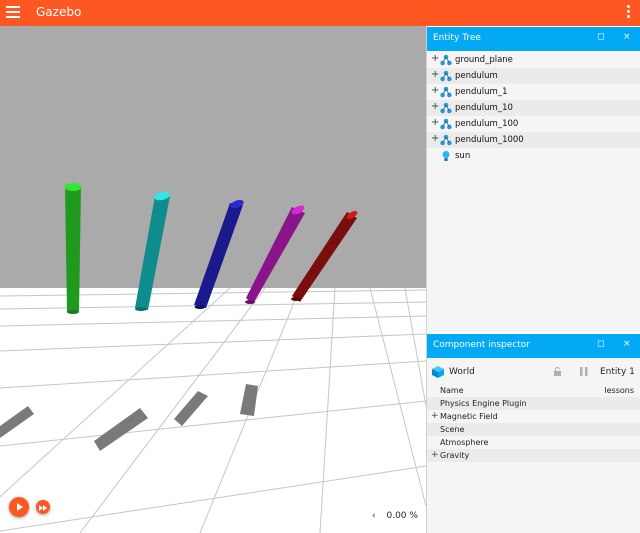 Image resolution: width=640 pixels, height=533 pixels. What do you see at coordinates (629, 13) in the screenshot?
I see `more-options-icon` at bounding box center [629, 13].